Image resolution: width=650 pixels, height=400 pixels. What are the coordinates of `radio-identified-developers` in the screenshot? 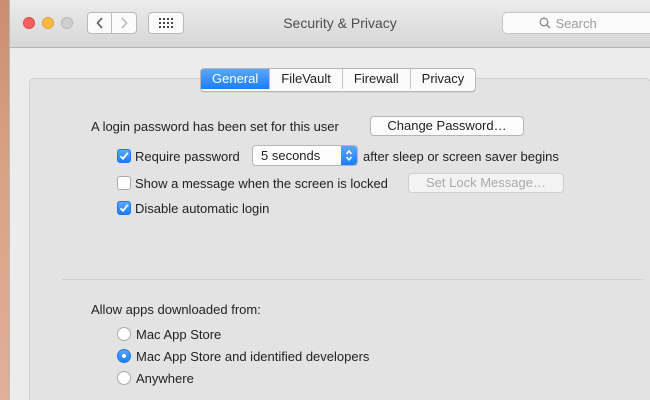 It's located at (124, 356).